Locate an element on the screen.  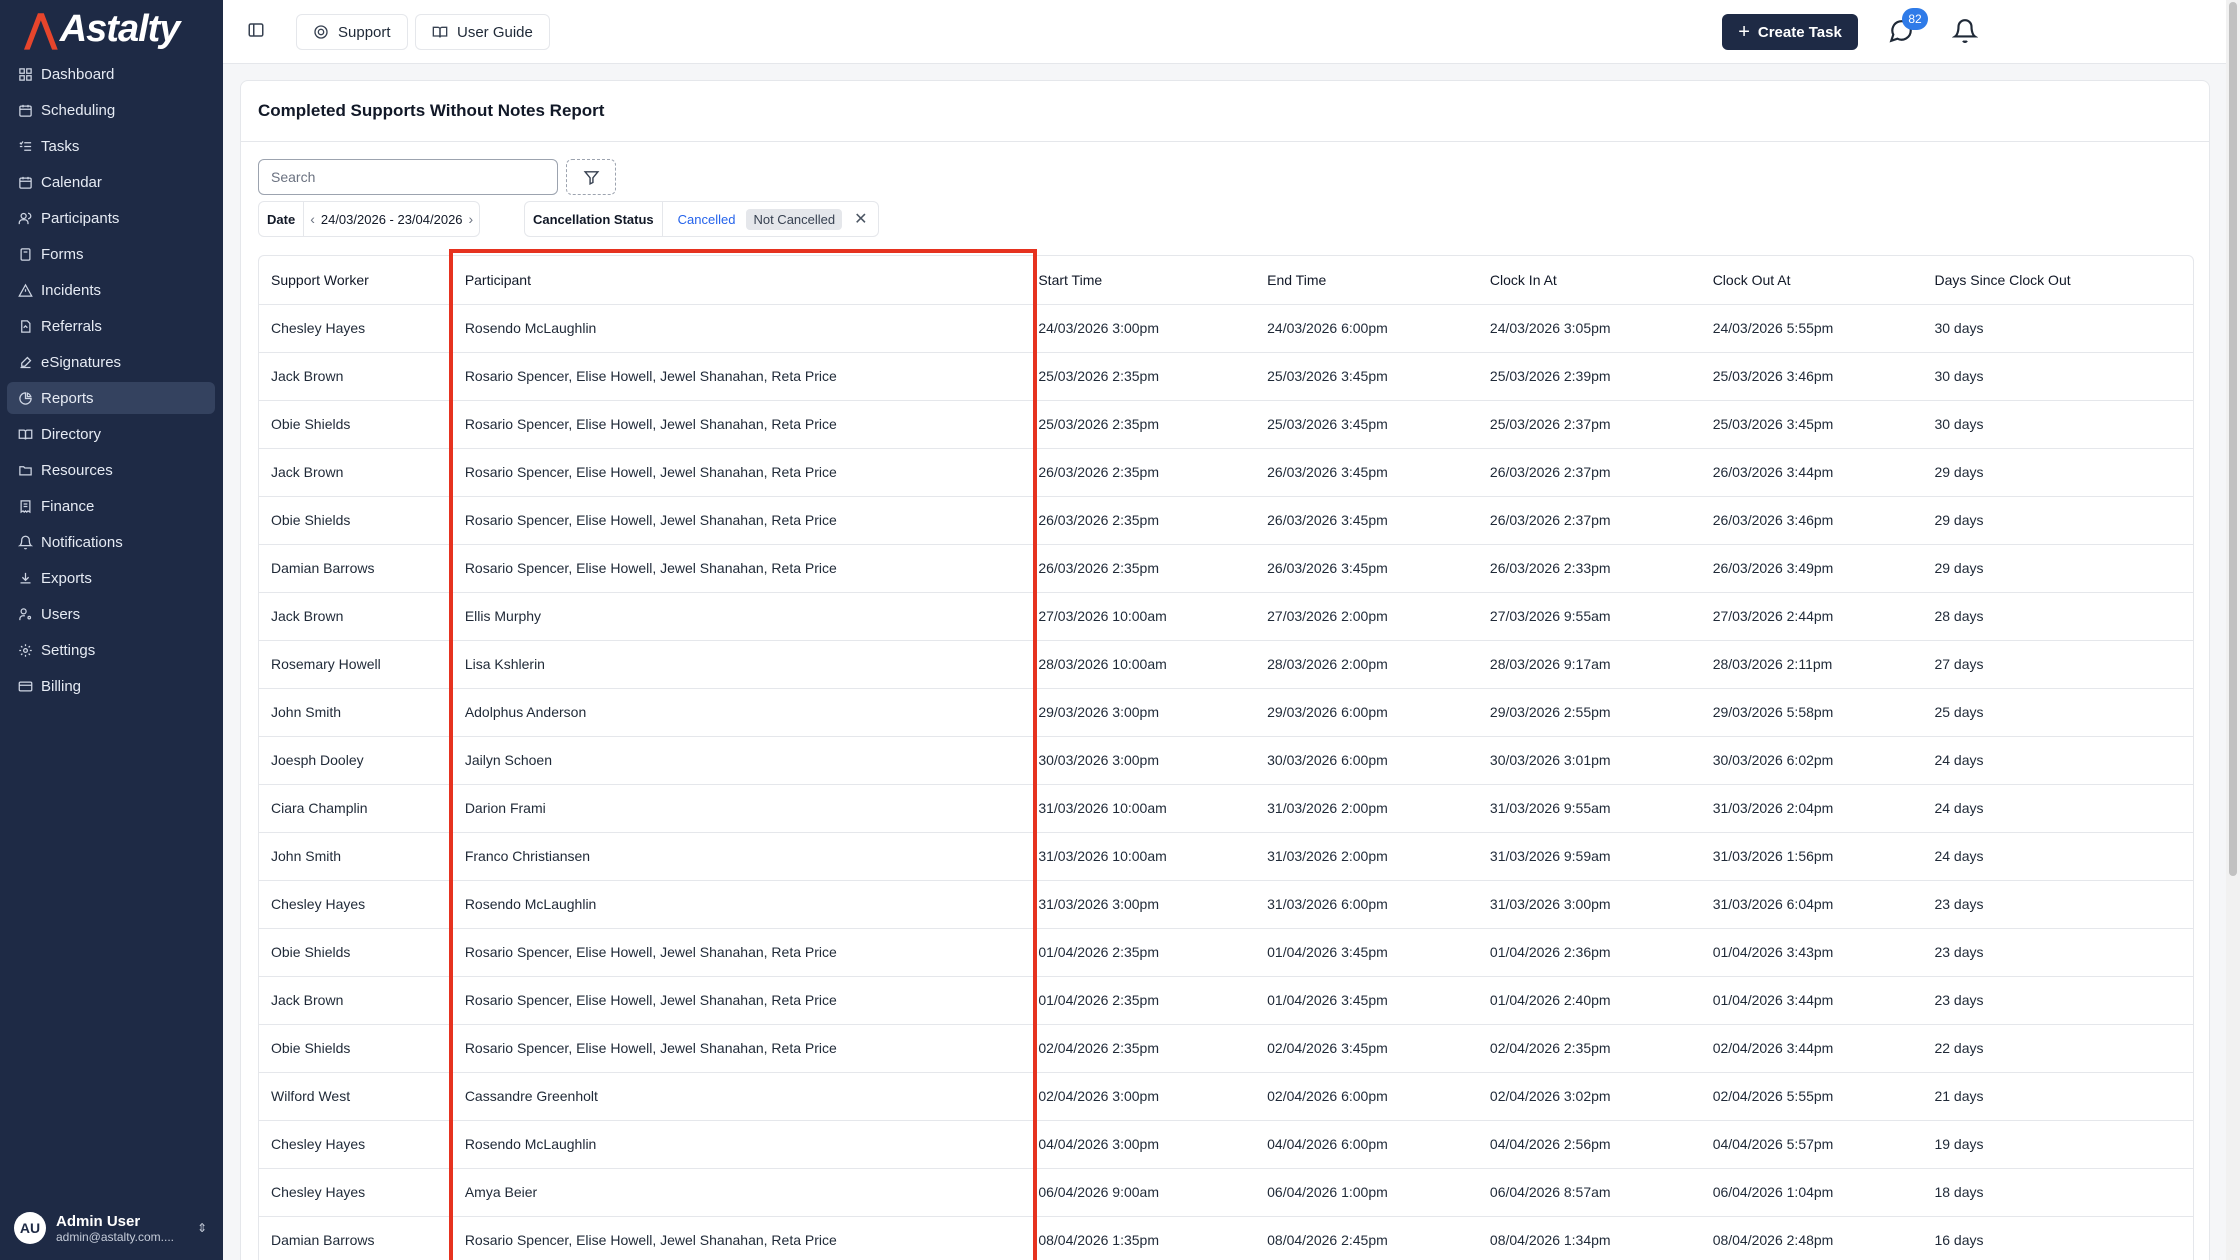
create-task-button: + Create Task is located at coordinates (1790, 32).